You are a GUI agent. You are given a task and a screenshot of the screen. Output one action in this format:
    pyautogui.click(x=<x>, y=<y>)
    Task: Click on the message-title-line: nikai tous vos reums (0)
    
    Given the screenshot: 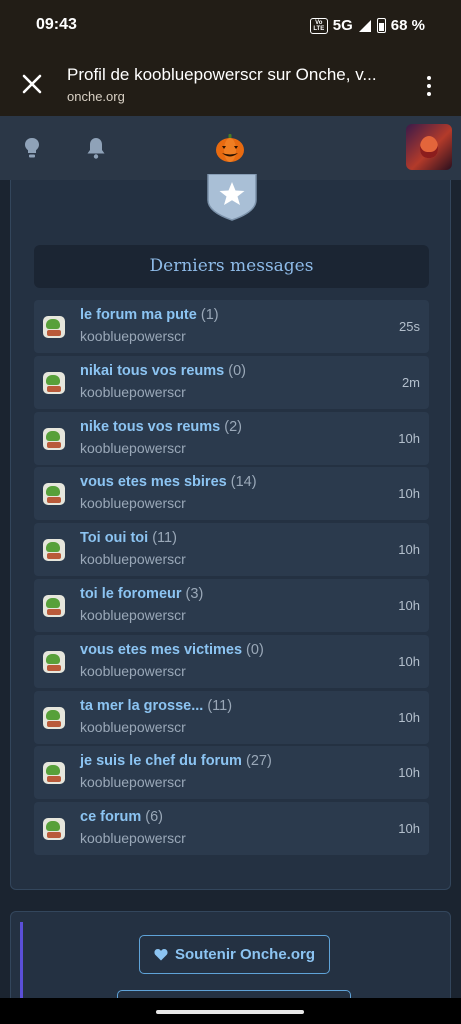 What is the action you would take?
    pyautogui.click(x=163, y=371)
    